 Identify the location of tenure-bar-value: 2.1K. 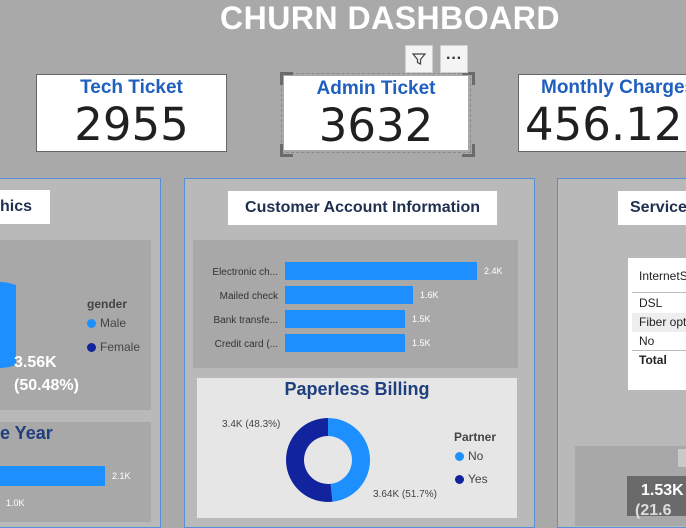
(121, 476).